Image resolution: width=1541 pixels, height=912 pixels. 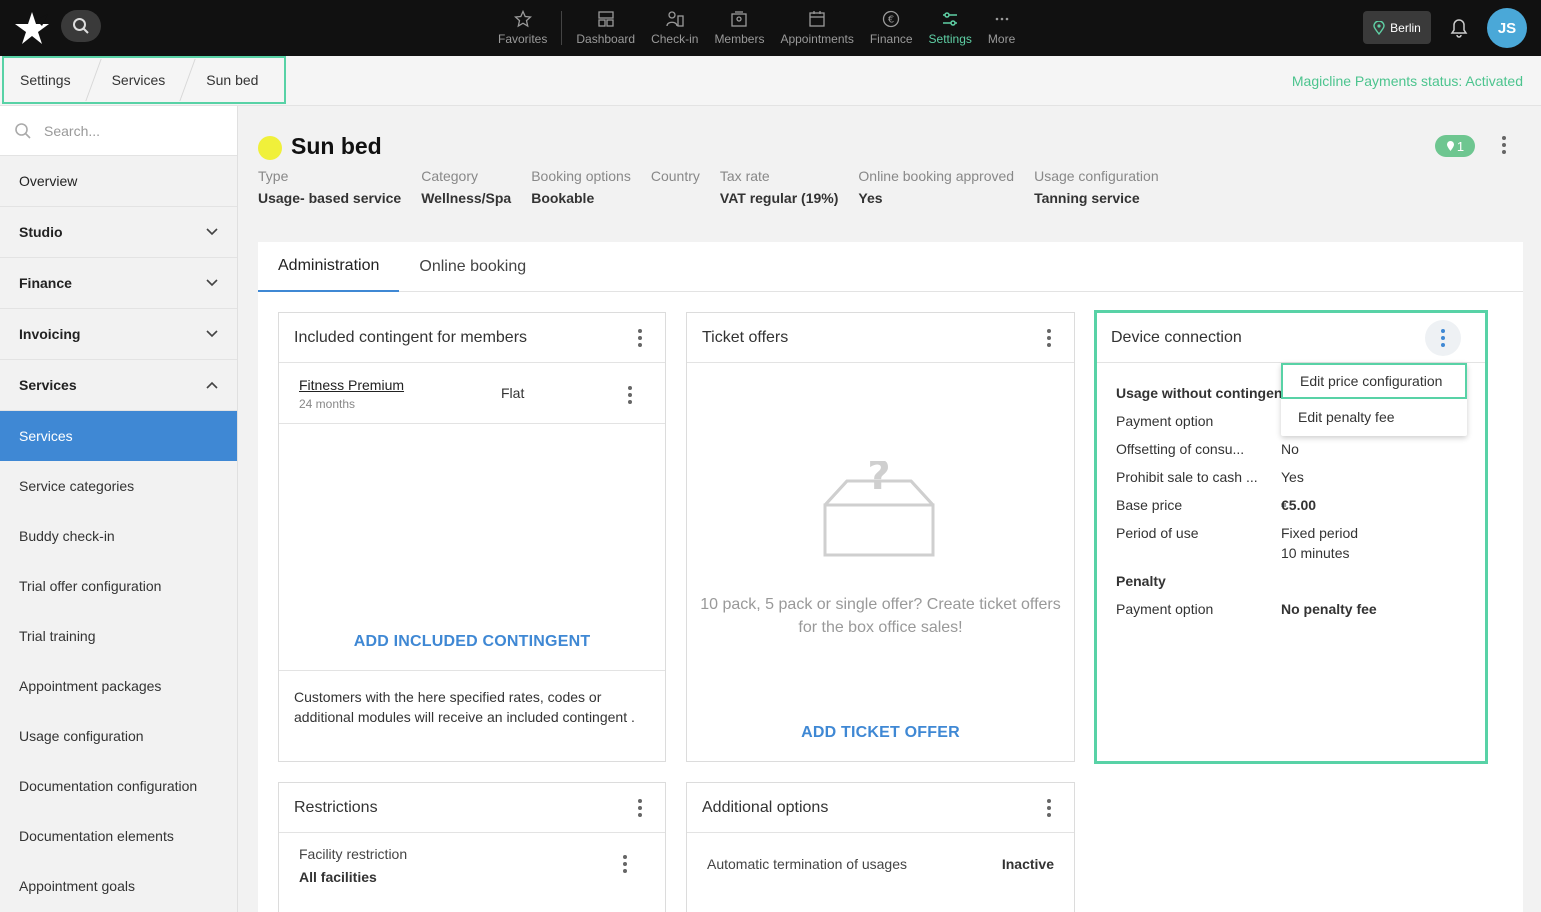 I want to click on sidebar-item-label: Studio, so click(x=41, y=232).